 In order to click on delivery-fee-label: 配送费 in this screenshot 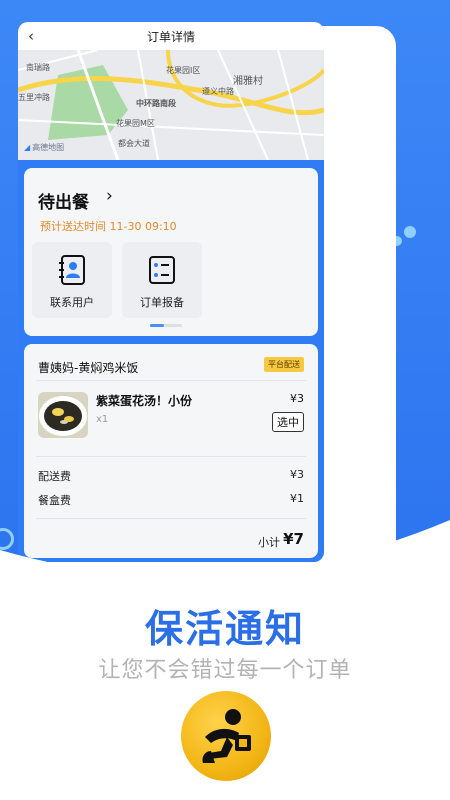, I will do `click(54, 476)`.